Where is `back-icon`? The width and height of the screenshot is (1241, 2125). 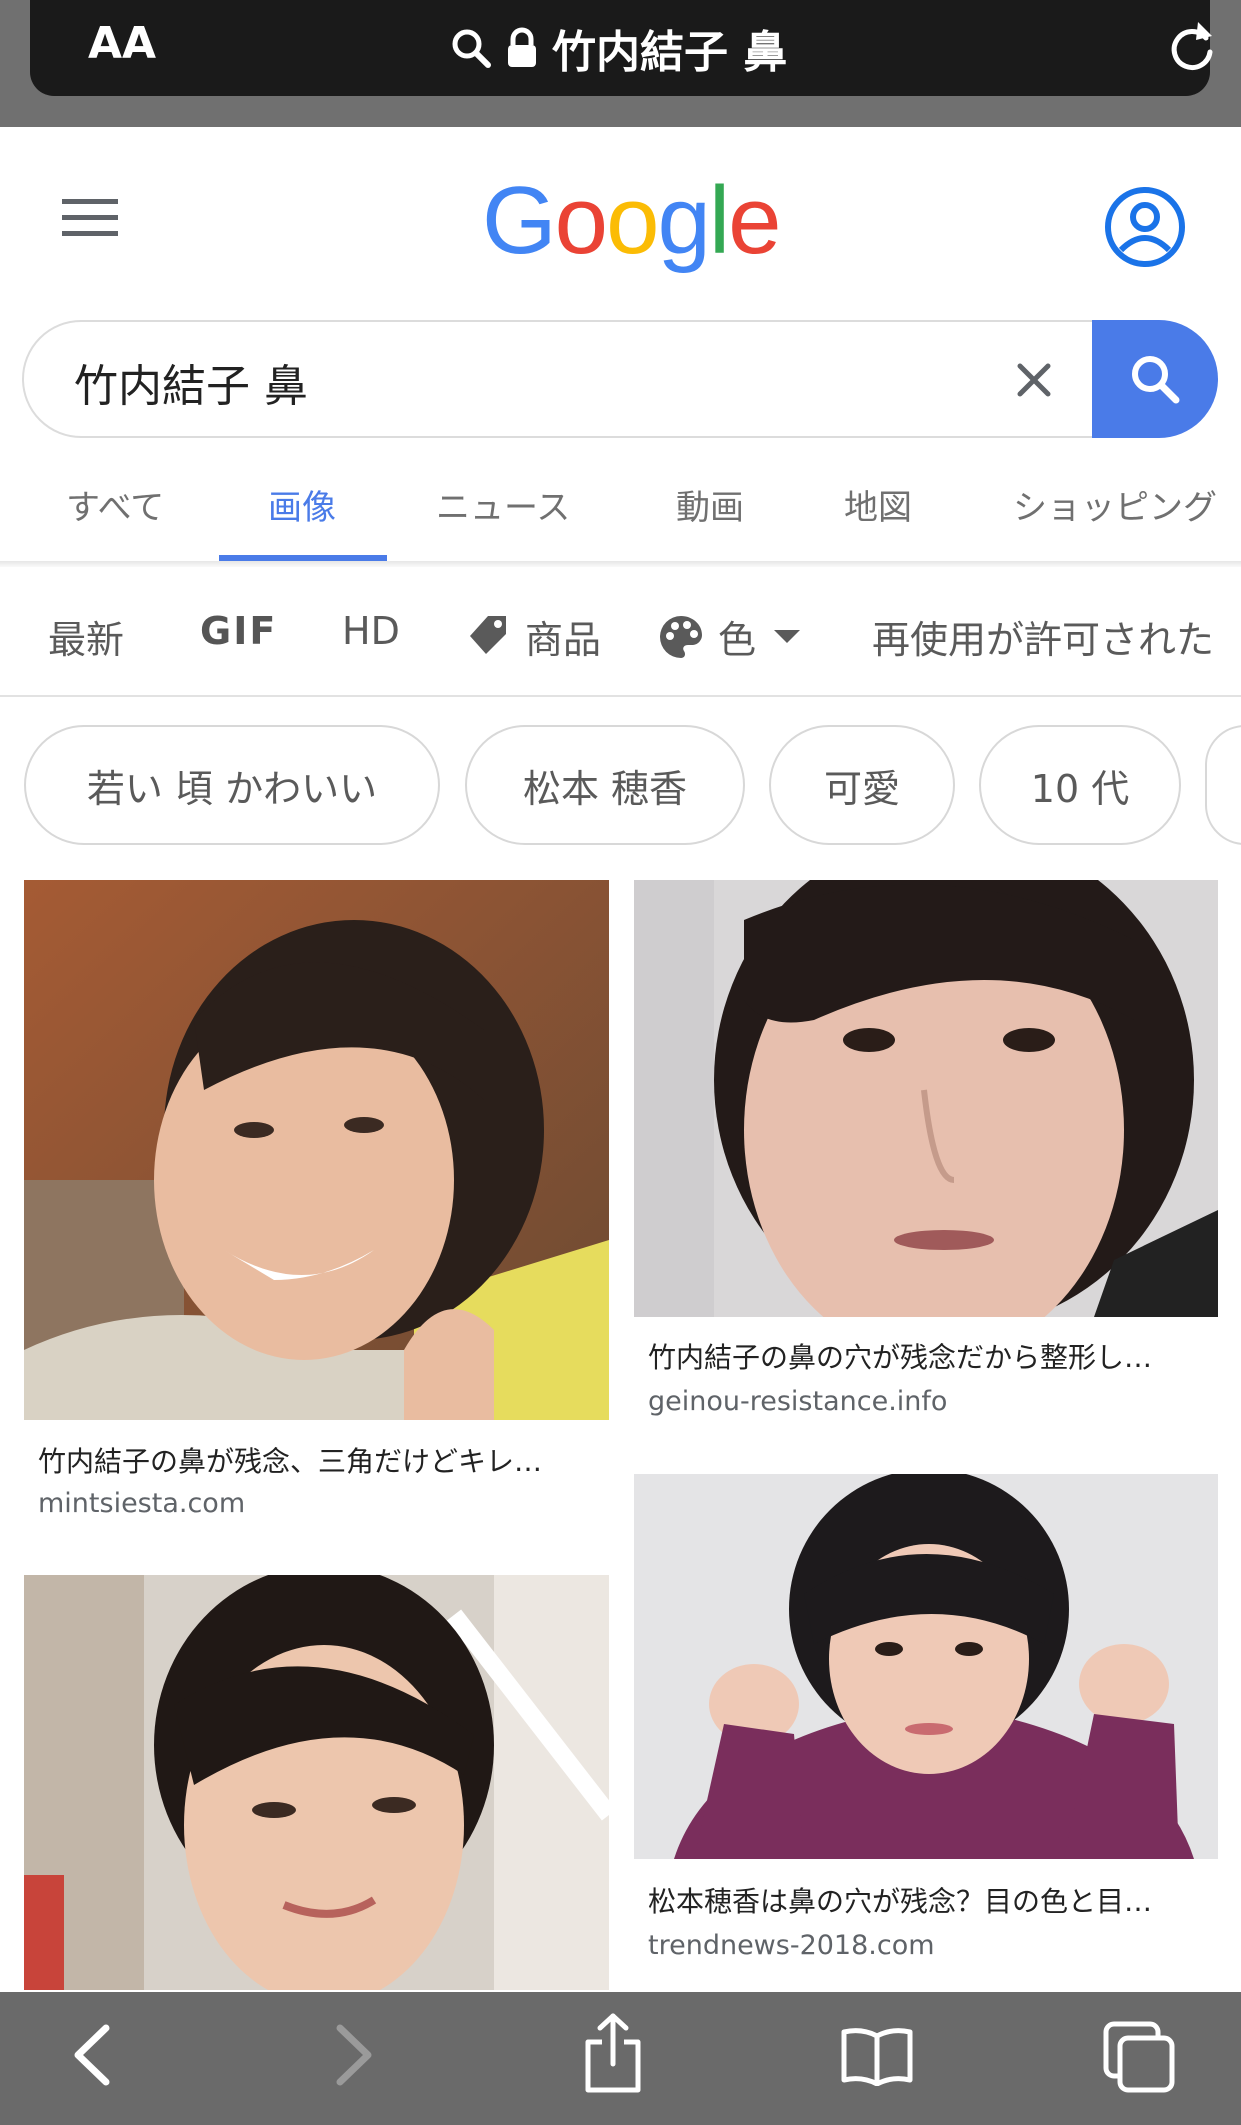 back-icon is located at coordinates (92, 2055).